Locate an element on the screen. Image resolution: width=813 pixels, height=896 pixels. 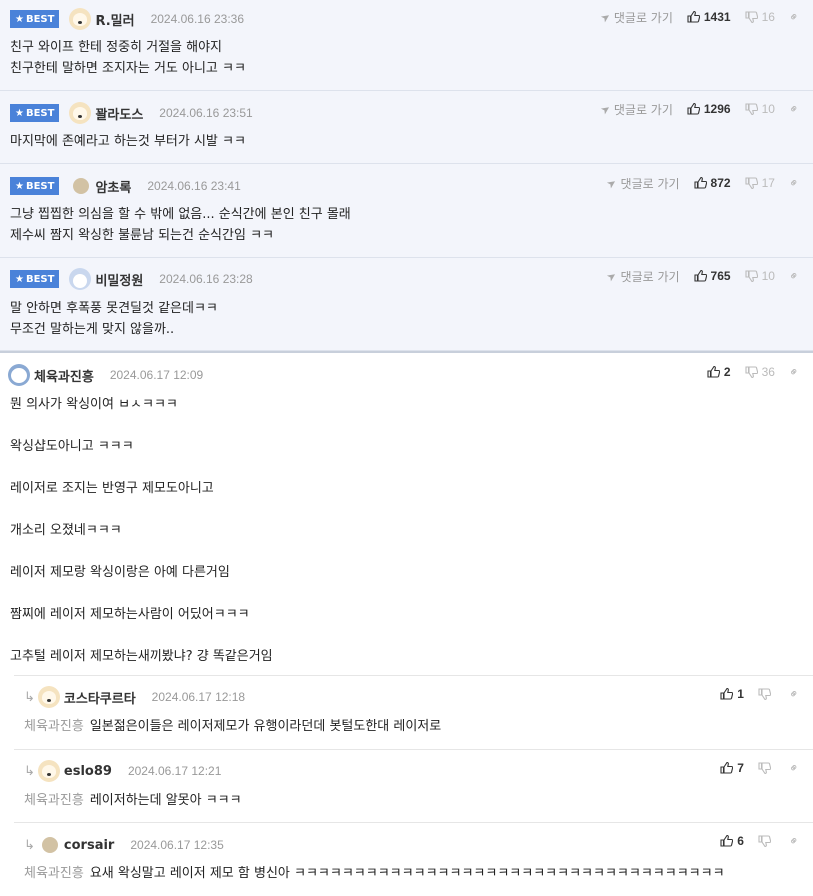
comment-actions: 1 ⚭ is located at coordinates (761, 694).